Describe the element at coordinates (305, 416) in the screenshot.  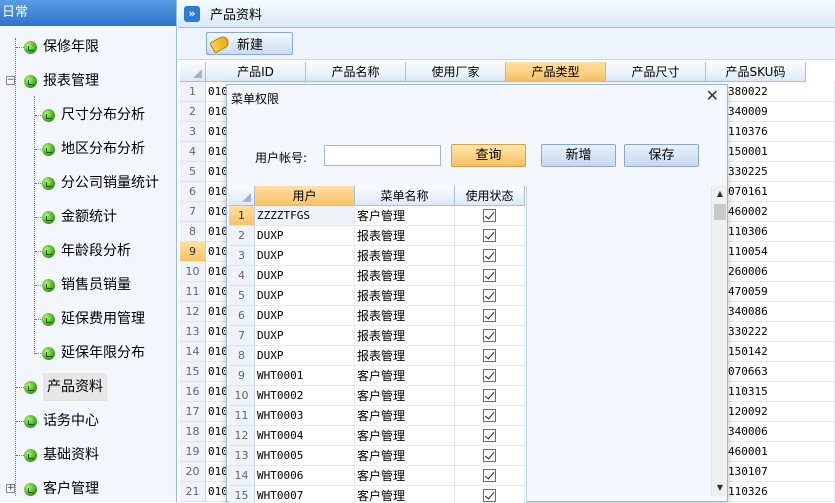
I see `cell-user: WHT0003` at that location.